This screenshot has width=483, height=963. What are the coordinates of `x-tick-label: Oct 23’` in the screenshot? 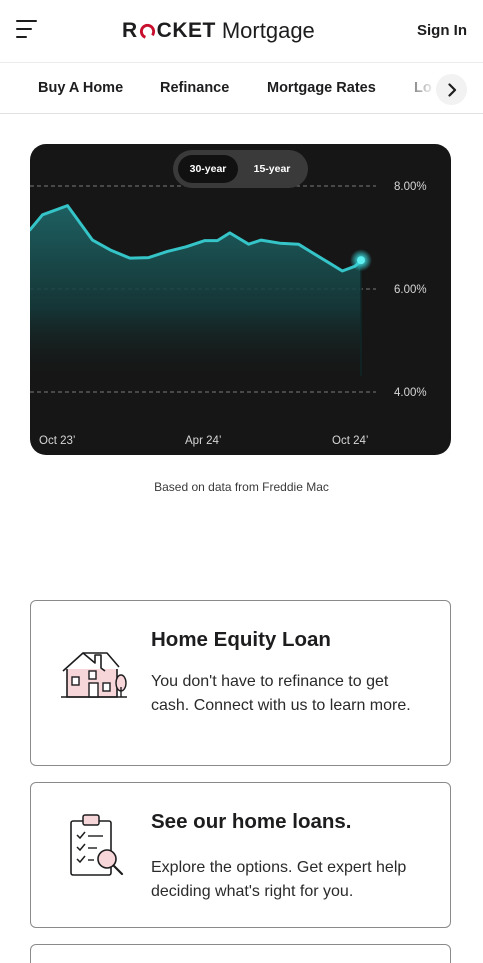 It's located at (57, 441).